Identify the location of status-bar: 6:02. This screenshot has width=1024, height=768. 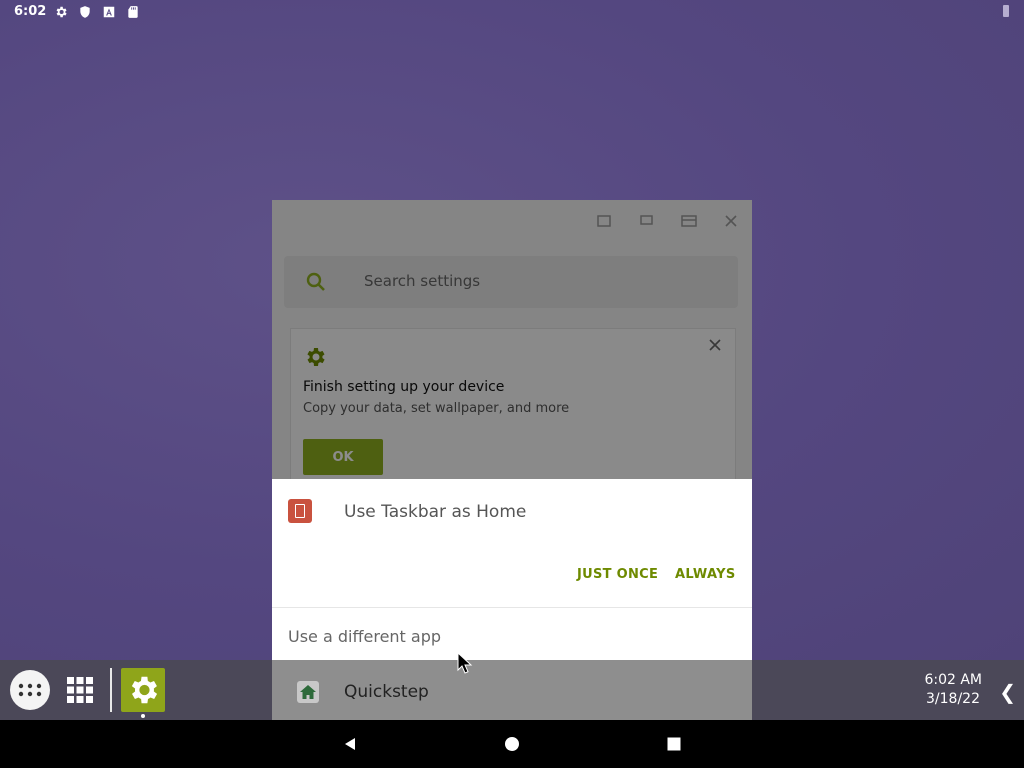
(512, 12).